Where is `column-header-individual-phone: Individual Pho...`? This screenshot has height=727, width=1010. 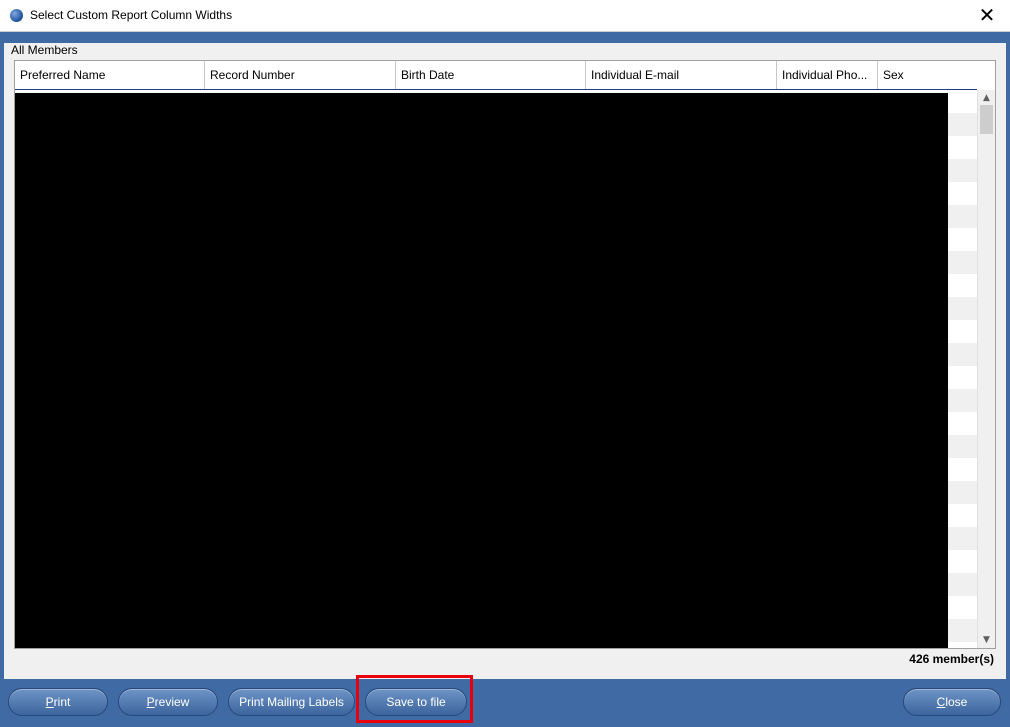
column-header-individual-phone: Individual Pho... is located at coordinates (827, 75).